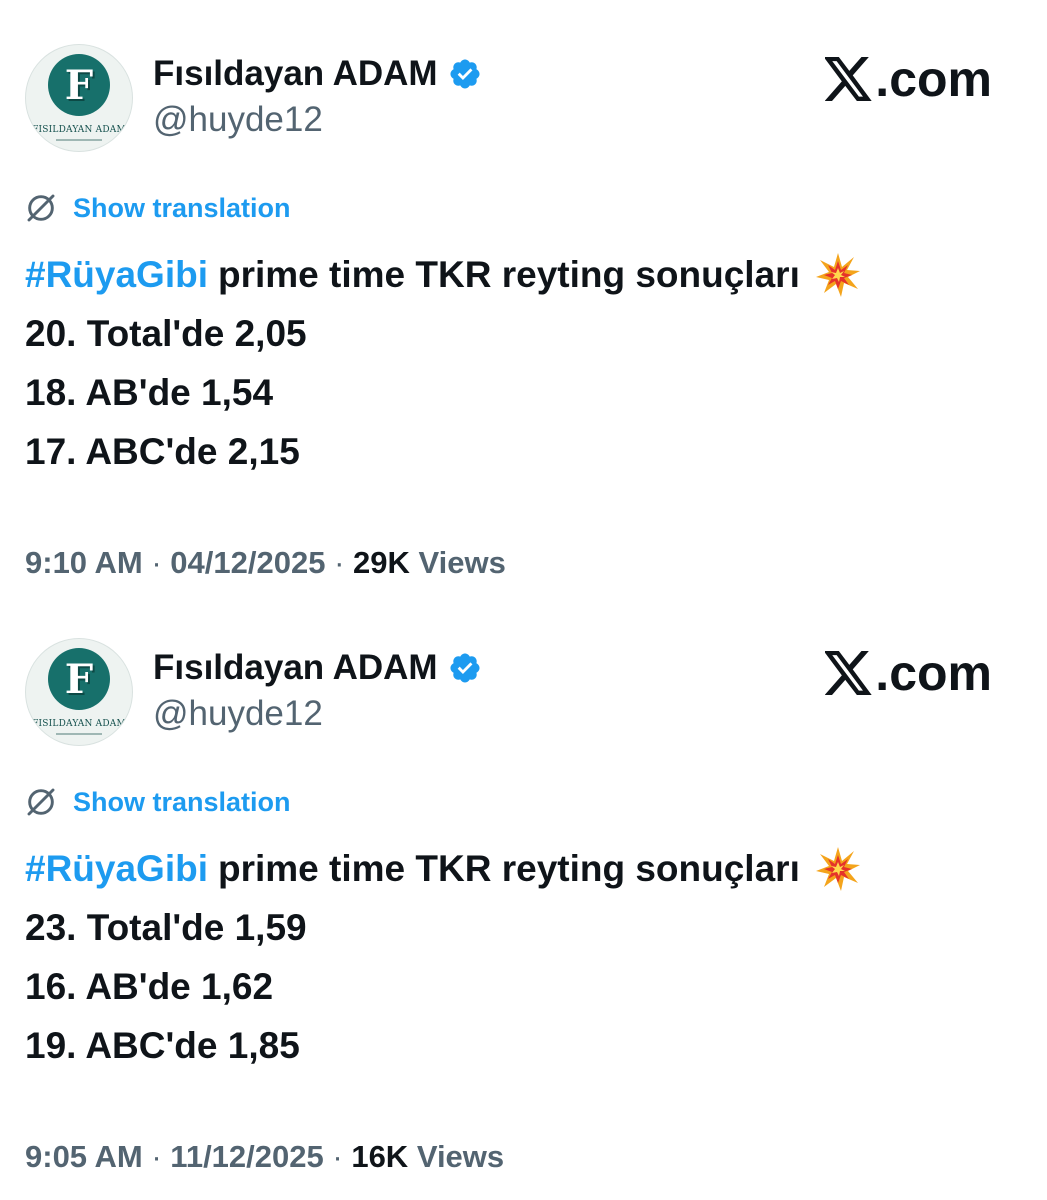 This screenshot has height=1200, width=1047. Describe the element at coordinates (162, 451) in the screenshot. I see `rating-line-abc: 17. ABC'de 2,15` at that location.